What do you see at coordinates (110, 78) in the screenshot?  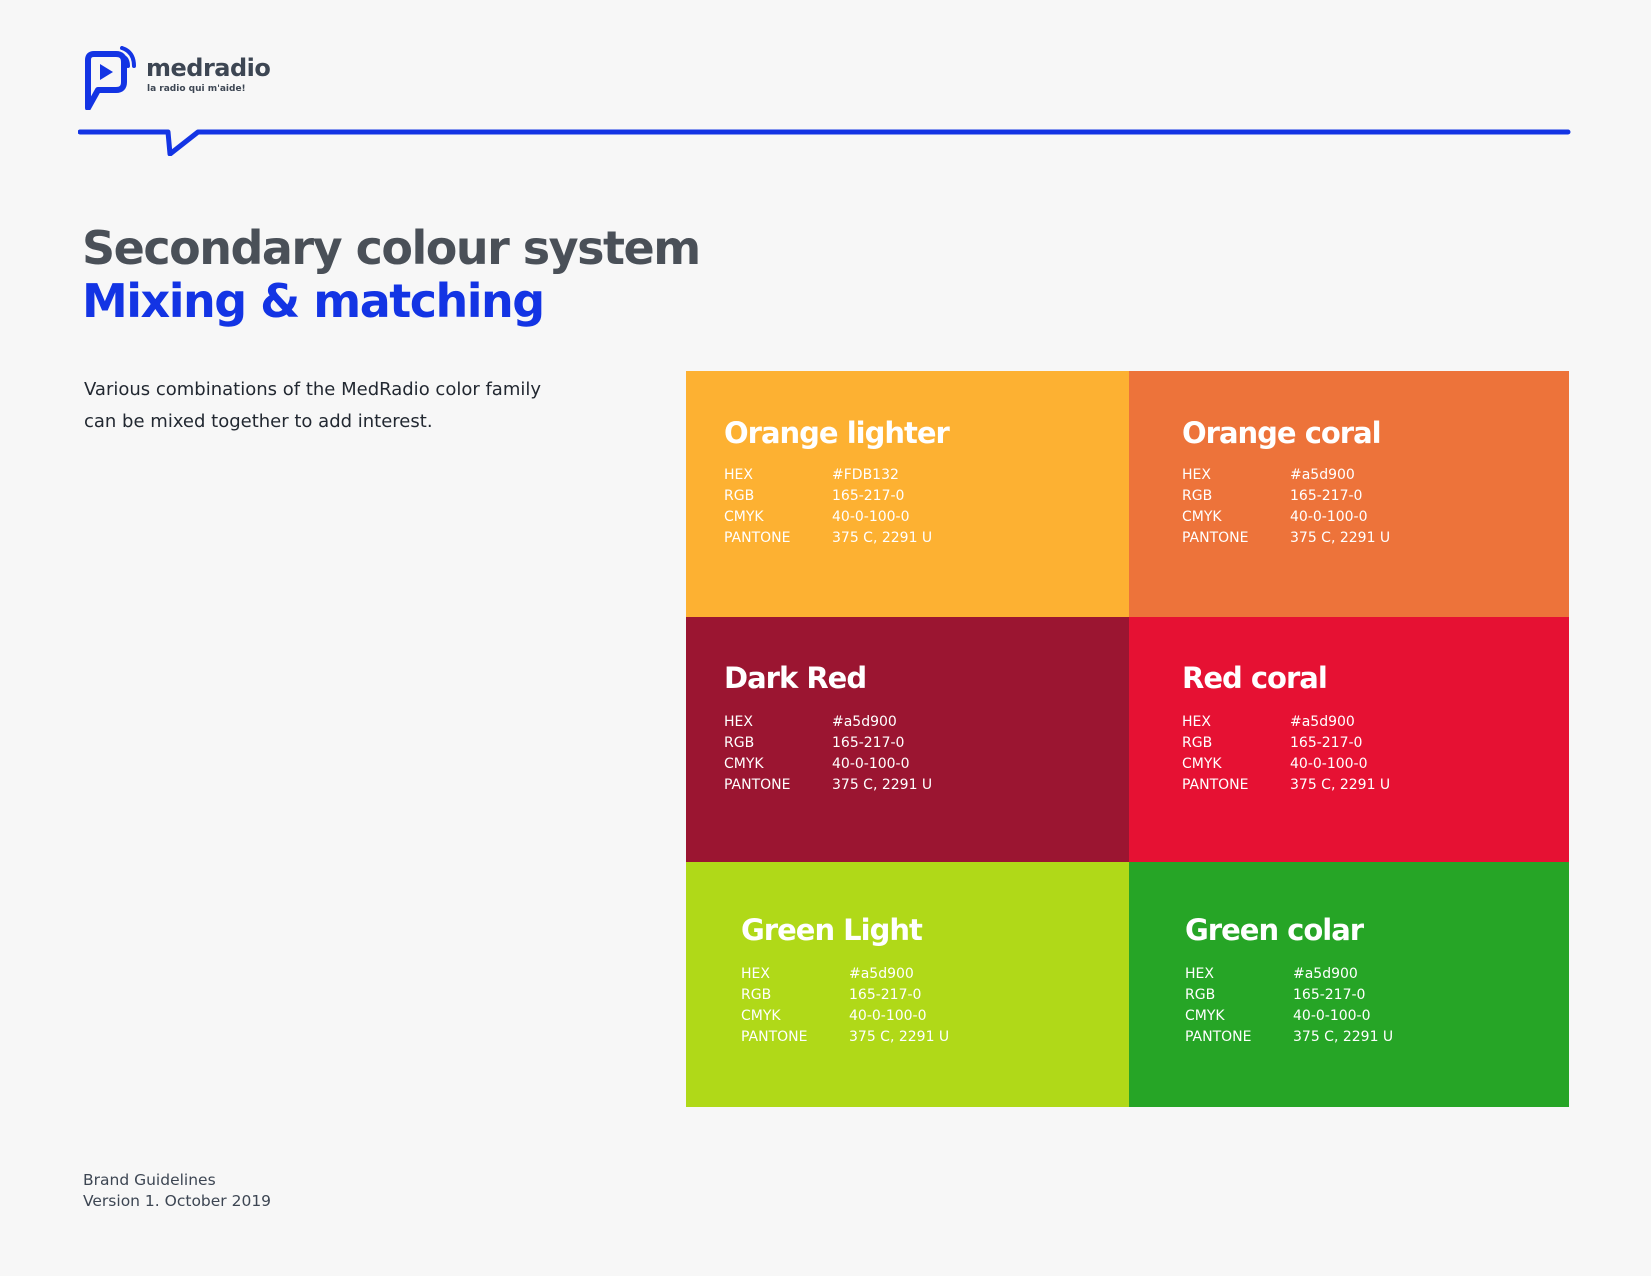 I see `play-speech-bubble-icon` at bounding box center [110, 78].